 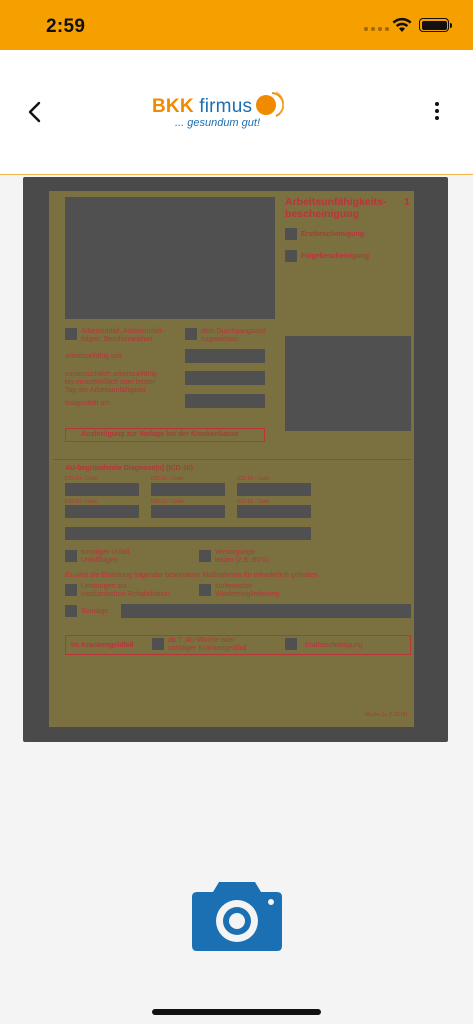 What do you see at coordinates (102, 645) in the screenshot?
I see `label-krankengeldfall: Im Krankengeldfall` at bounding box center [102, 645].